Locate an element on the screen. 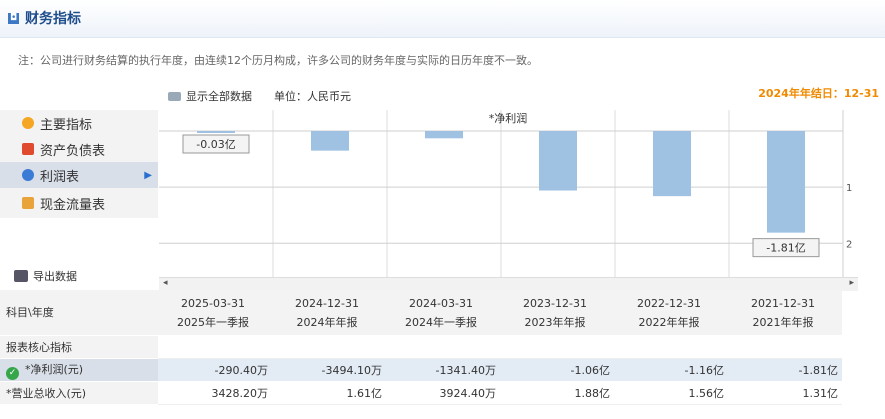 This screenshot has width=885, height=419. column-period: 2022年年报 is located at coordinates (669, 322).